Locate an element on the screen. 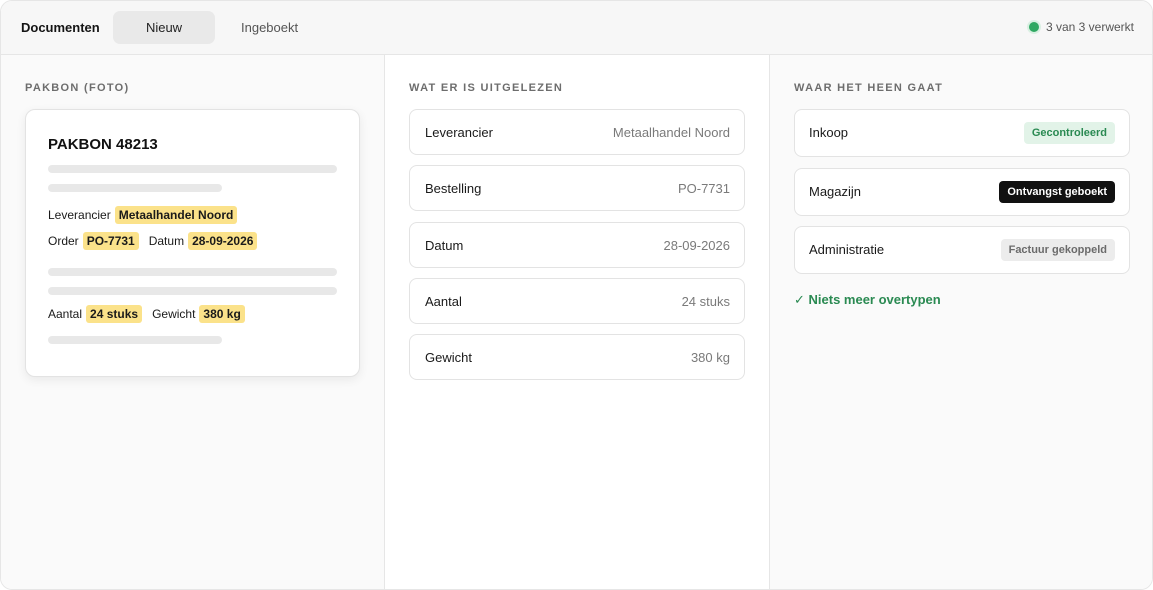  slip-title: PAKBON 48213 is located at coordinates (103, 144).